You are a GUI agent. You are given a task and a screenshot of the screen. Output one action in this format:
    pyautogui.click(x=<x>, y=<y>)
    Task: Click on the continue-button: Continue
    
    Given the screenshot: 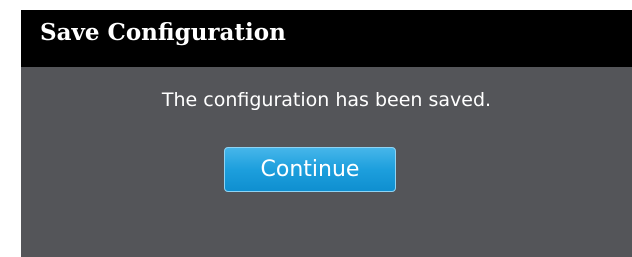 What is the action you would take?
    pyautogui.click(x=310, y=169)
    